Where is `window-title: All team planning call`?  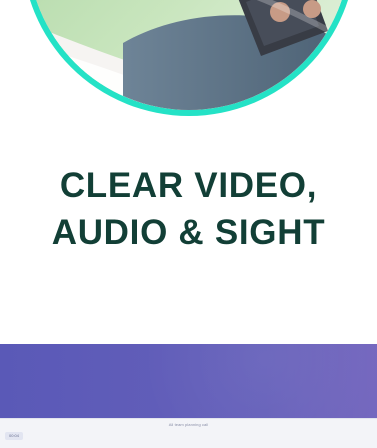
window-title: All team planning call is located at coordinates (188, 424).